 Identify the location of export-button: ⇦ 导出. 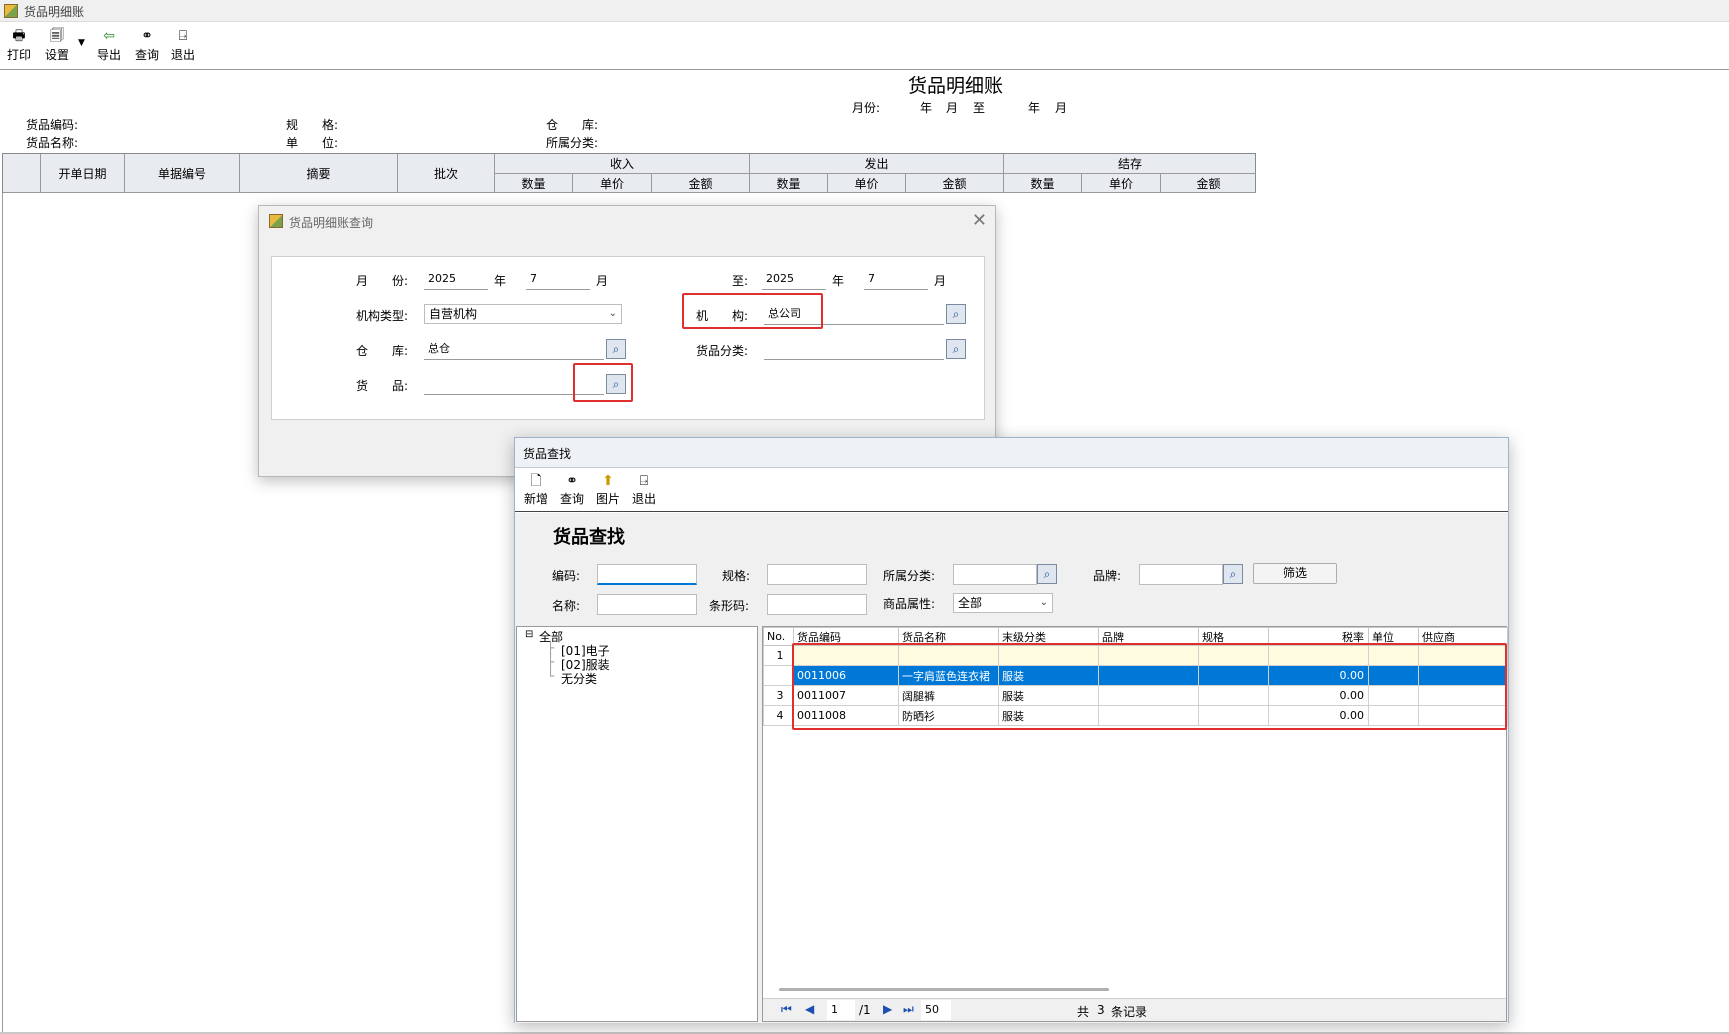
(109, 46).